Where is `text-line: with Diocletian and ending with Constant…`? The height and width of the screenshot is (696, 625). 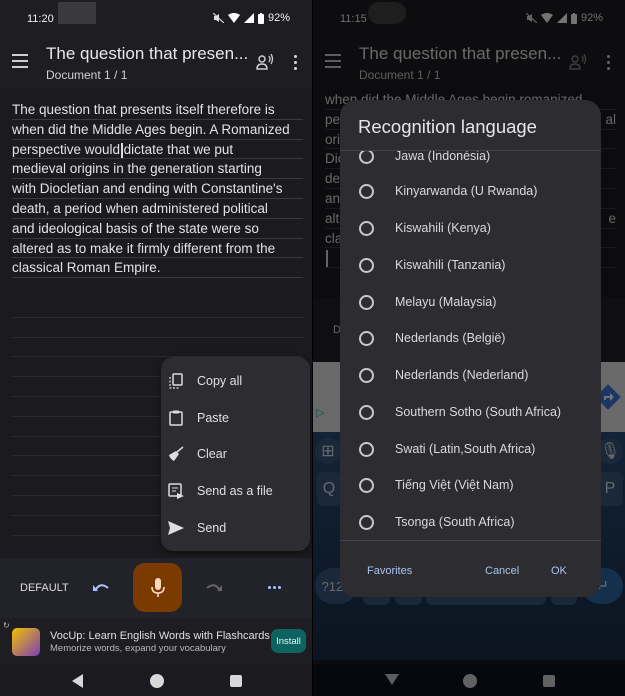 text-line: with Diocletian and ending with Constant… is located at coordinates (157, 189).